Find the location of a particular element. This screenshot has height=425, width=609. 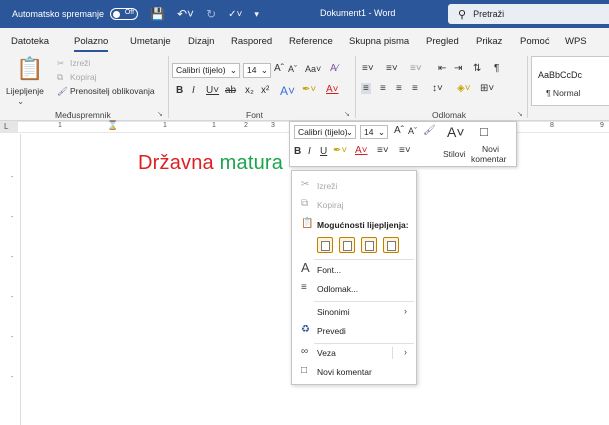

new-comment-icon: □ is located at coordinates (484, 131).